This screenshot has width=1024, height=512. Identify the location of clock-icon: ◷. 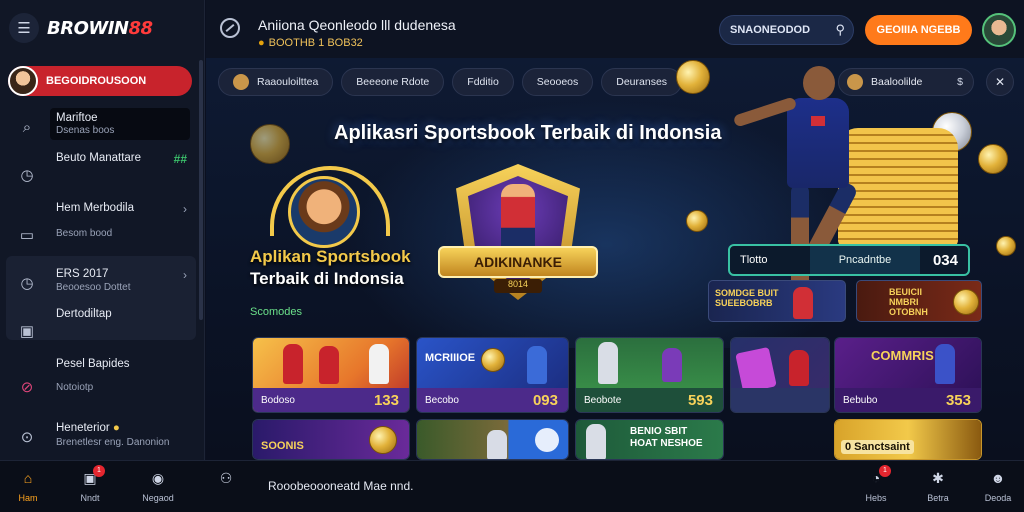
(27, 283).